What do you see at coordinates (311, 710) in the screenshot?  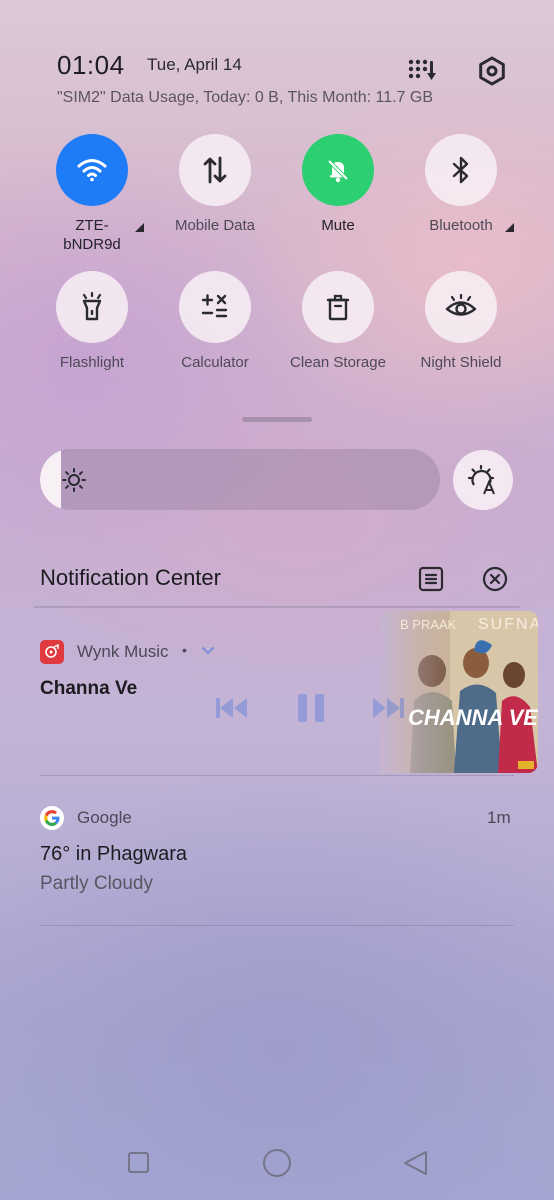 I see `pause-icon` at bounding box center [311, 710].